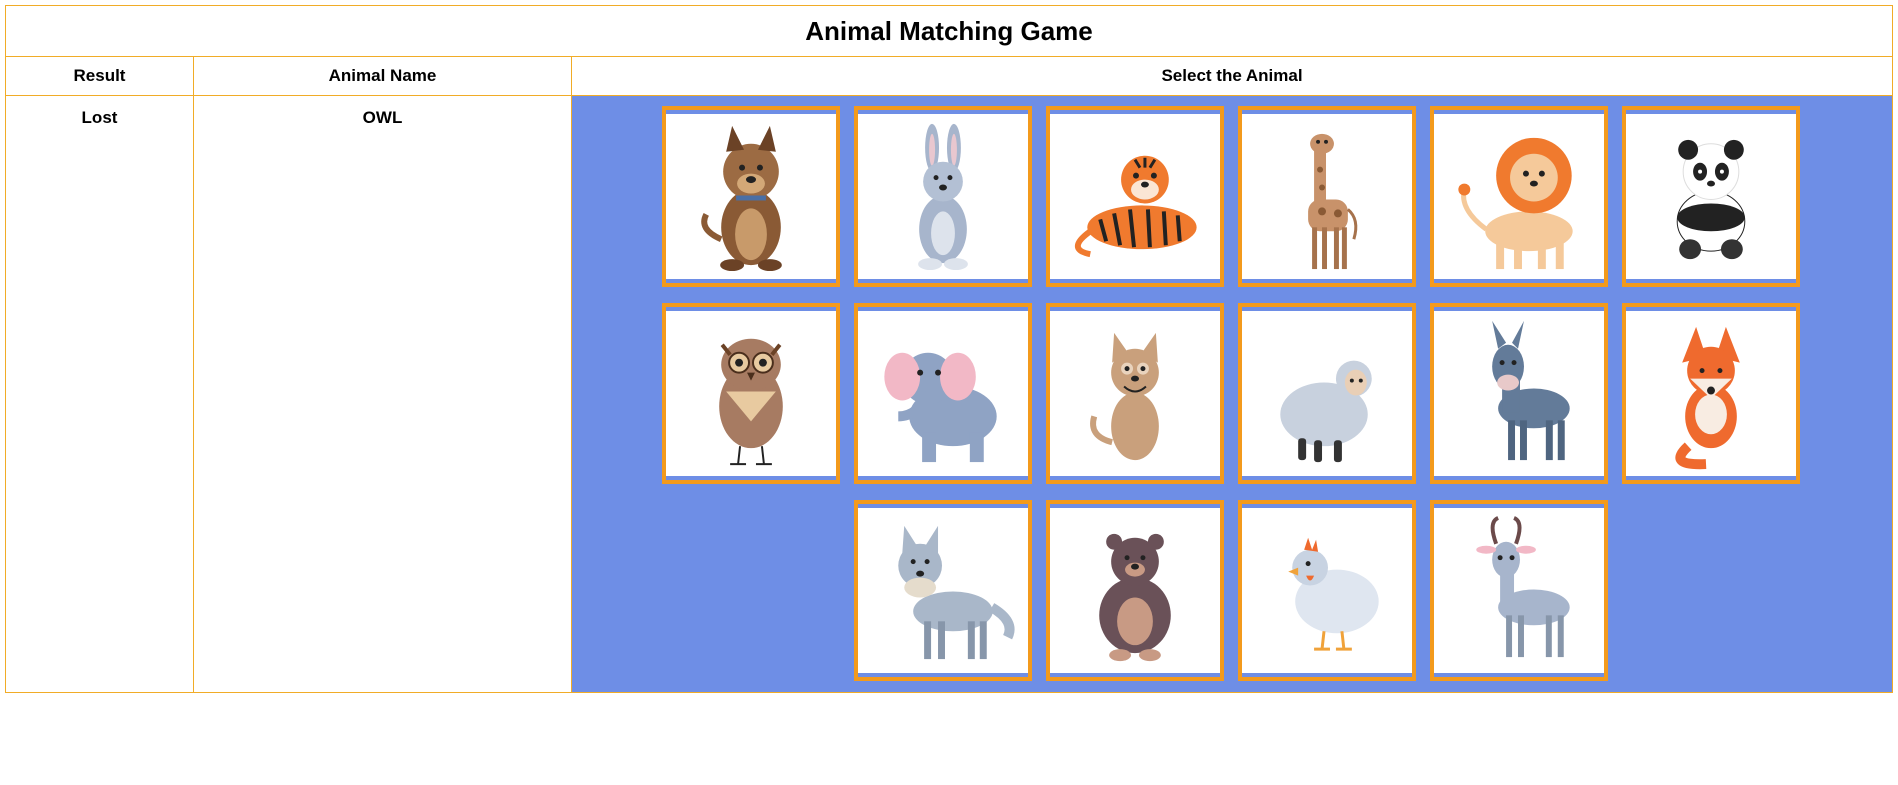  Describe the element at coordinates (1326, 411) in the screenshot. I see `sheep-icon` at that location.